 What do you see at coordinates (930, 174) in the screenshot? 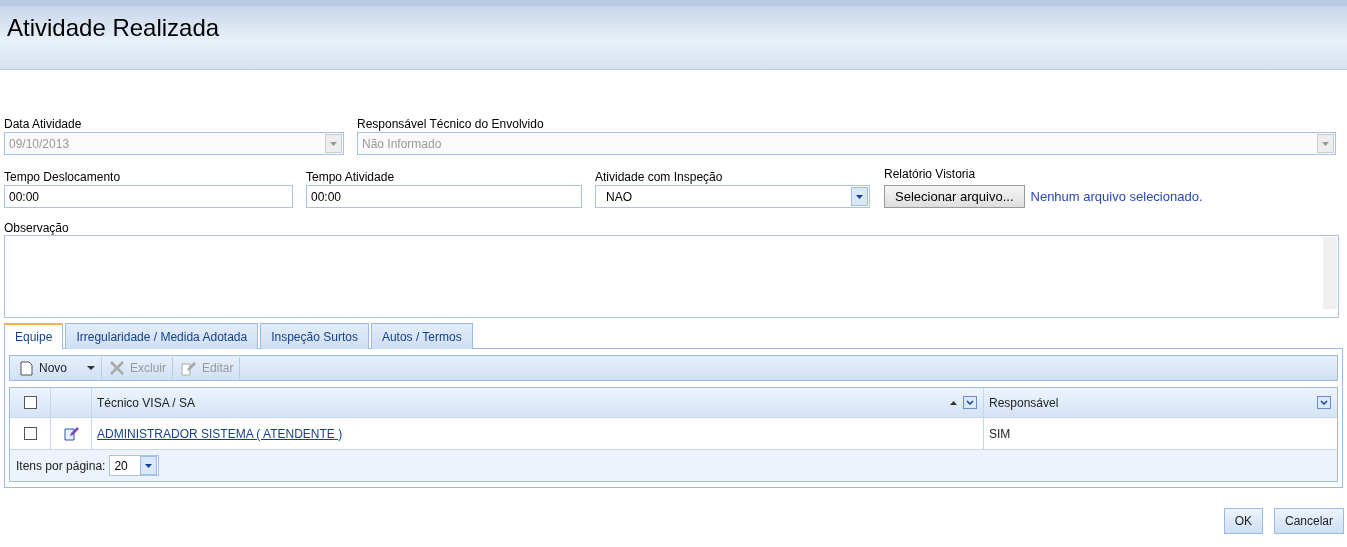
I see `field-label: Relatório Vistoria` at bounding box center [930, 174].